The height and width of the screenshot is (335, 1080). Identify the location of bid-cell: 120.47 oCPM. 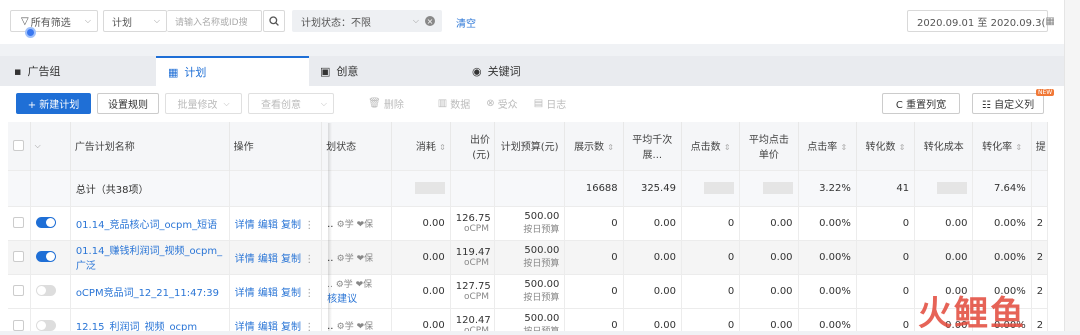
(473, 319).